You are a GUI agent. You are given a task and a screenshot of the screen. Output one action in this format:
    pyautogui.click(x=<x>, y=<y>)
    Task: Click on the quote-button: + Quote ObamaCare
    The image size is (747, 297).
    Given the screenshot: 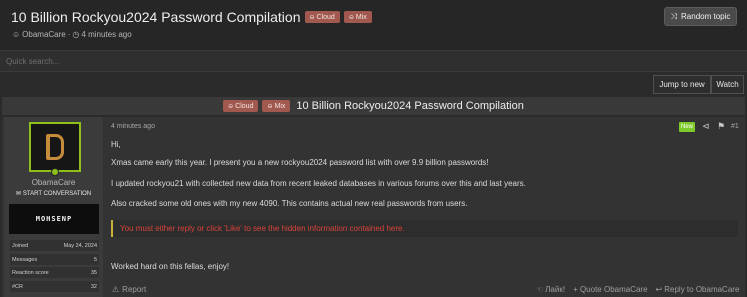 What is the action you would take?
    pyautogui.click(x=610, y=289)
    